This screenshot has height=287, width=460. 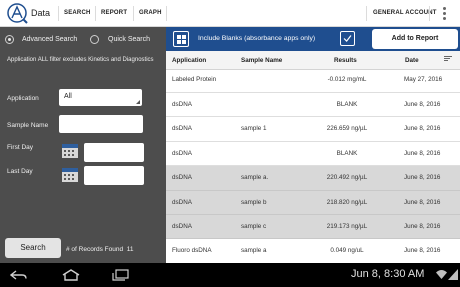 What do you see at coordinates (347, 226) in the screenshot?
I see `cell-result: 219.173 ng/µL` at bounding box center [347, 226].